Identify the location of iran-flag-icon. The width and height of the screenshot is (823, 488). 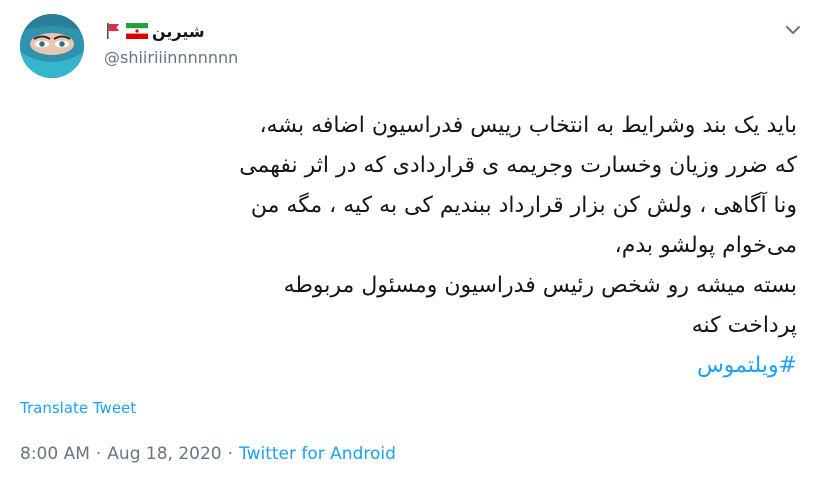
(137, 31).